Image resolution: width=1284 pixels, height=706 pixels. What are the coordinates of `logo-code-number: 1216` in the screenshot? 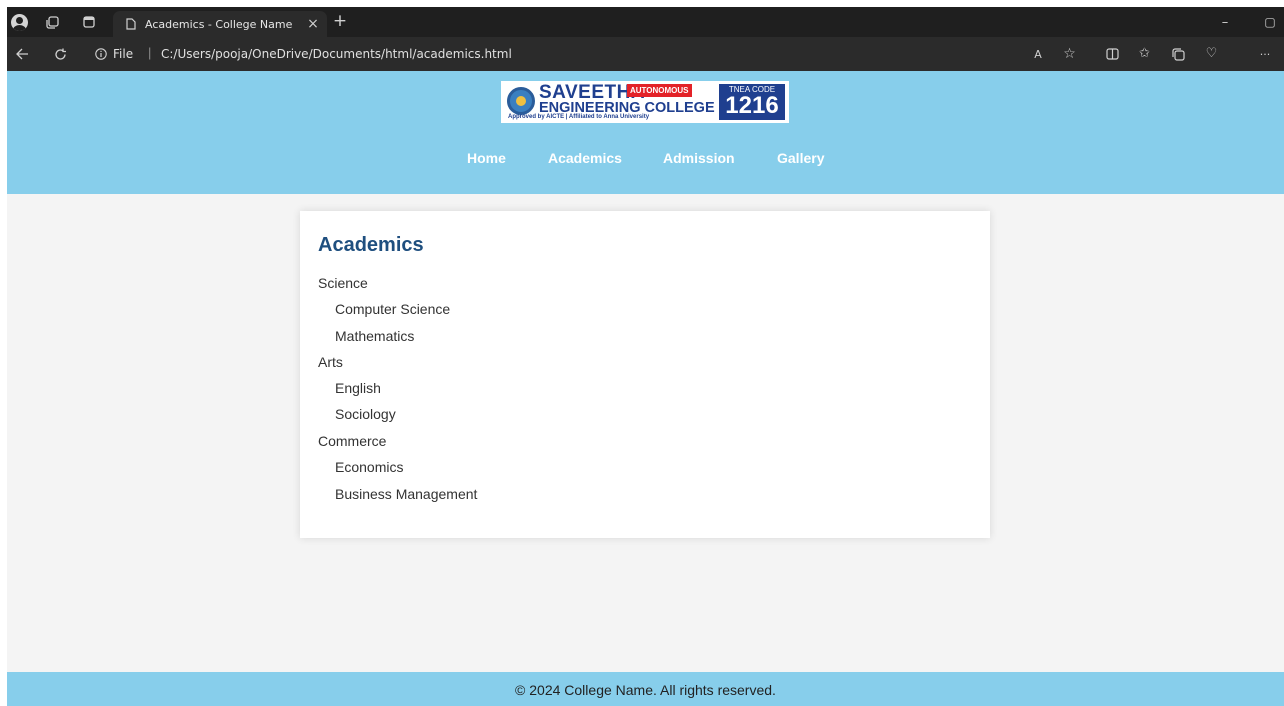 It's located at (752, 105).